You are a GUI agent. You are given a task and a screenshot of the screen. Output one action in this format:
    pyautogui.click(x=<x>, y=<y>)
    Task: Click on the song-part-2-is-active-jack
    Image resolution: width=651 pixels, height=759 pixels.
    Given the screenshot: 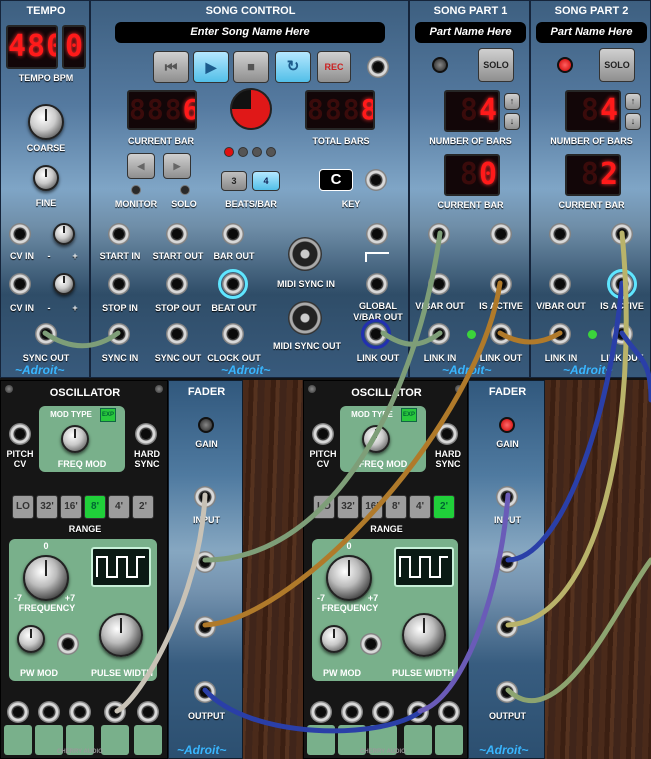 What is the action you would take?
    pyautogui.click(x=622, y=284)
    